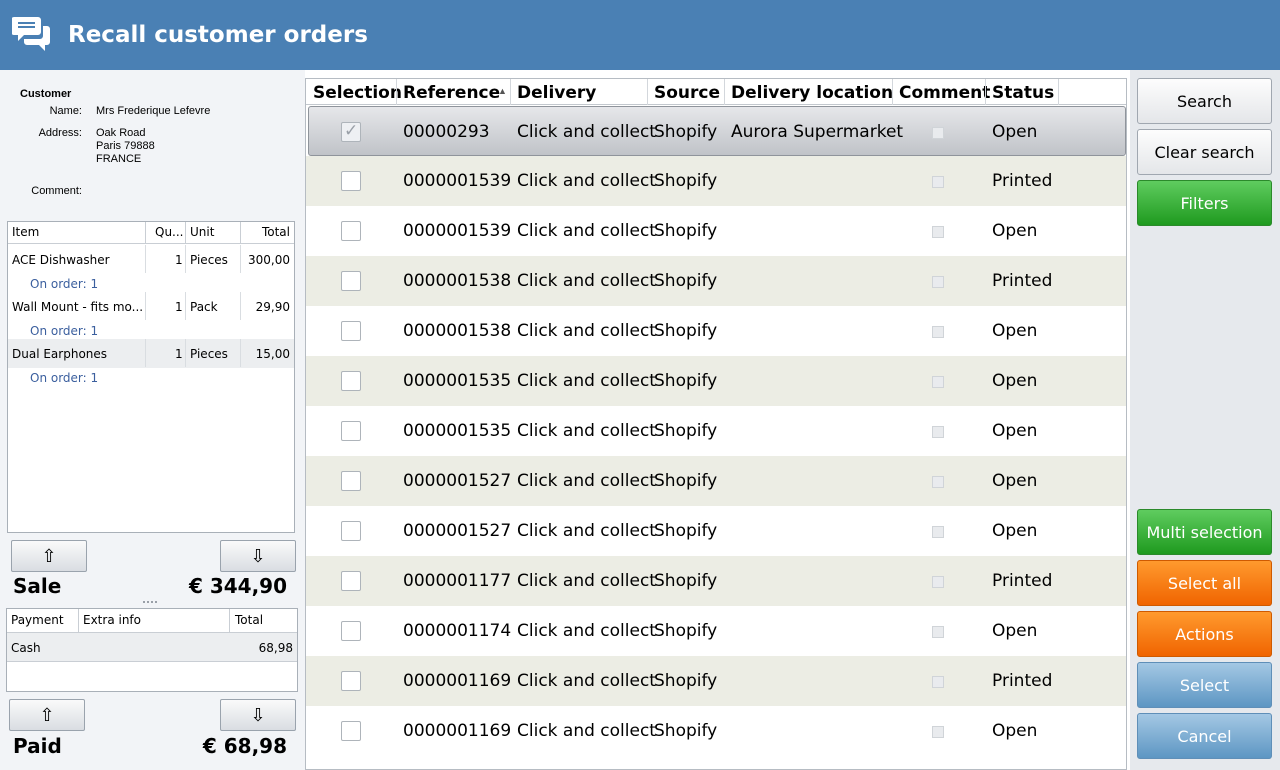 The height and width of the screenshot is (770, 1280). What do you see at coordinates (209, 260) in the screenshot?
I see `item-unit: Pieces` at bounding box center [209, 260].